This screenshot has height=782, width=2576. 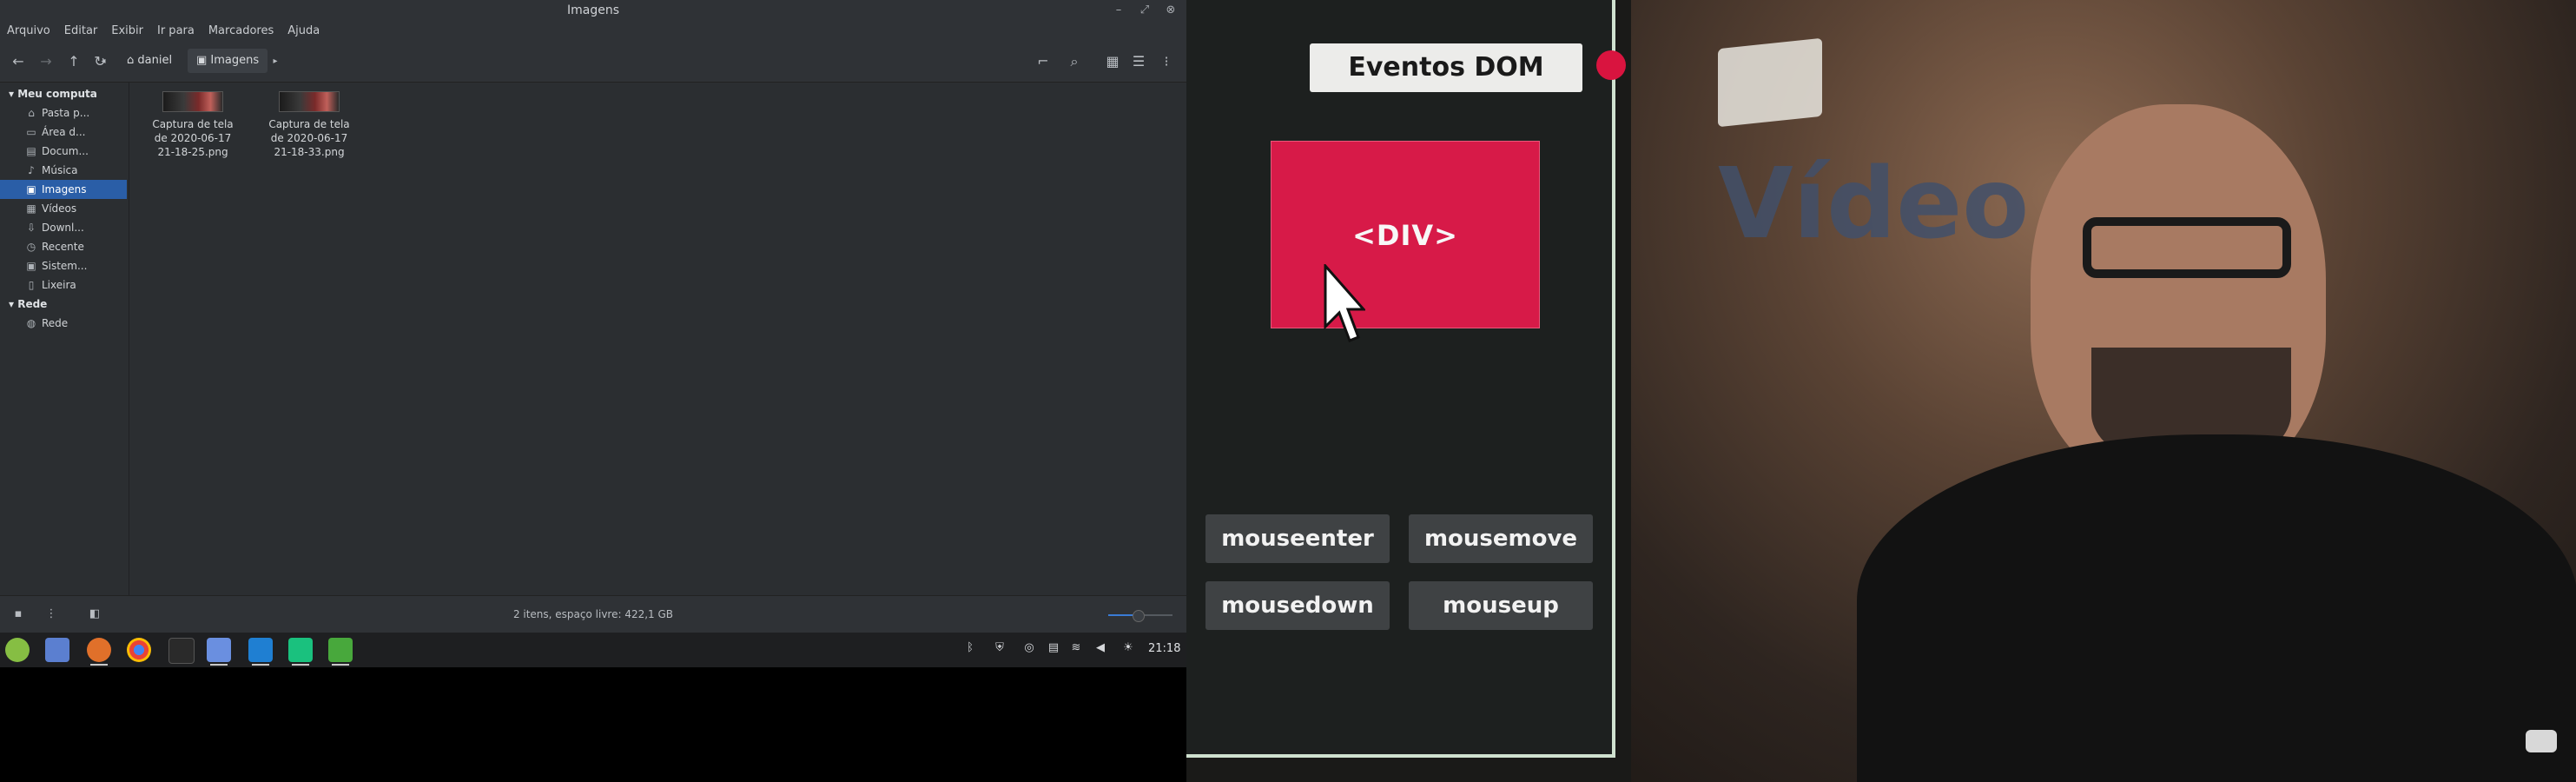 I want to click on wifi-icon: ≋, so click(x=1076, y=647).